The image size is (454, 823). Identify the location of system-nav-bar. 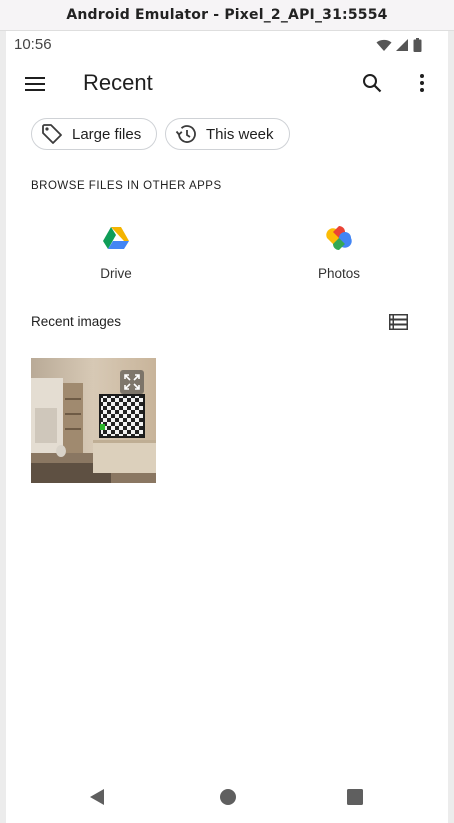
(227, 801).